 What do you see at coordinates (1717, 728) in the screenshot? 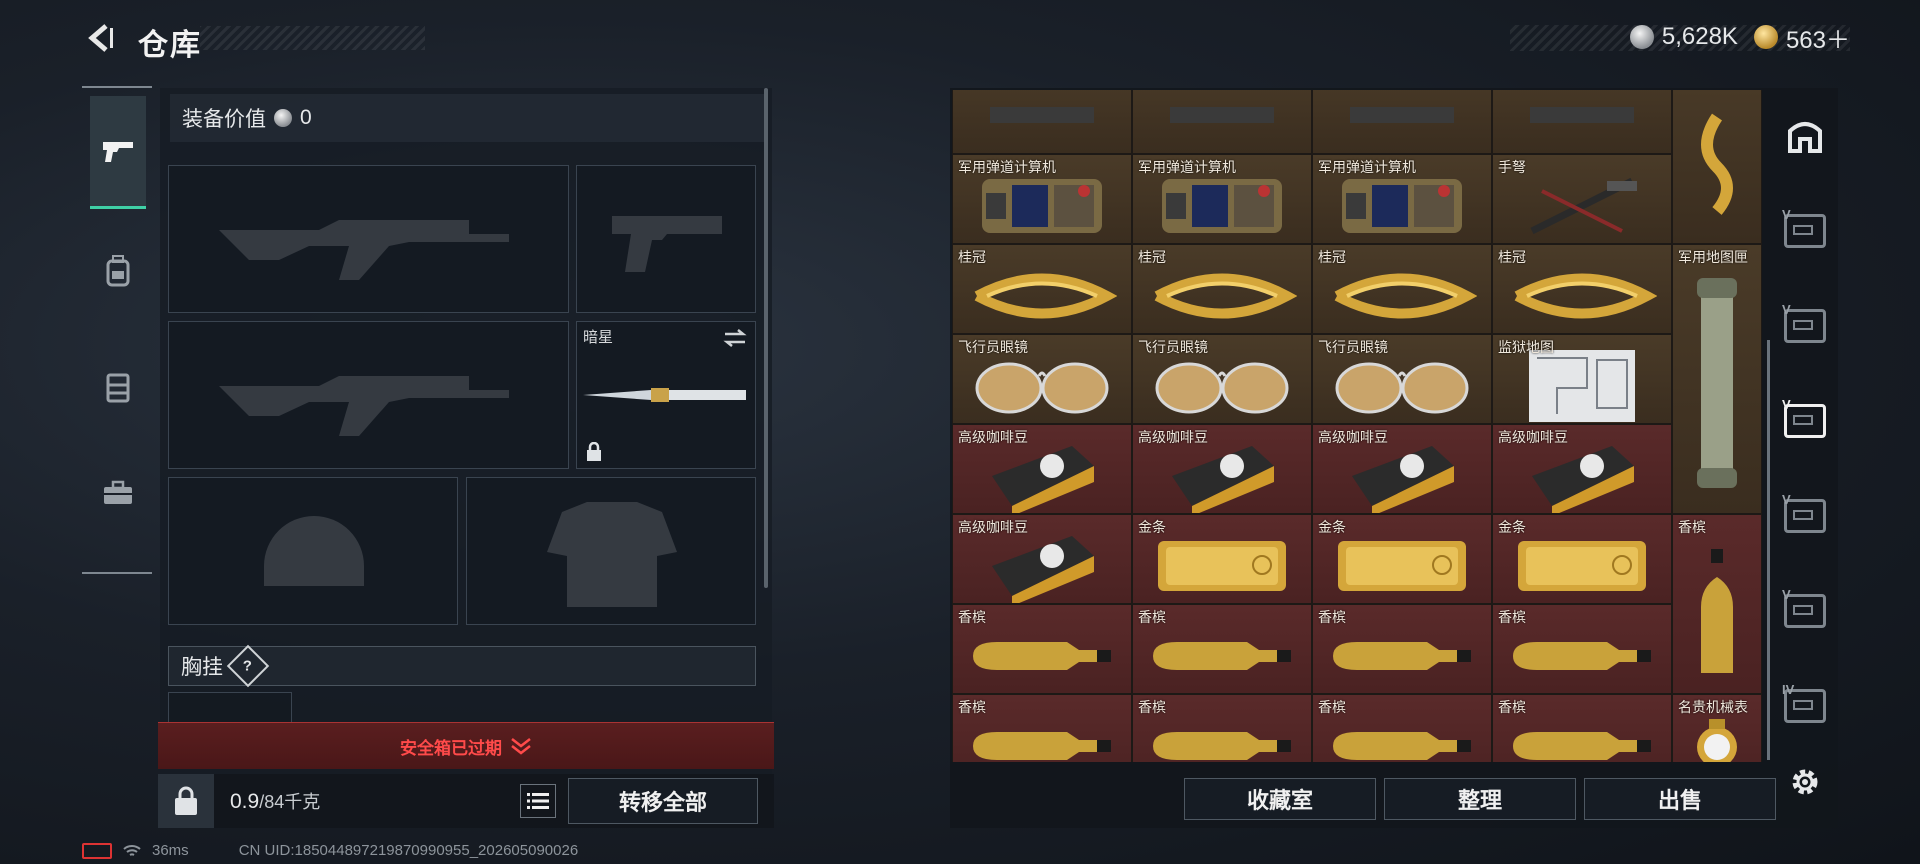
I see `storage-item-cell: 名贵机械表` at bounding box center [1717, 728].